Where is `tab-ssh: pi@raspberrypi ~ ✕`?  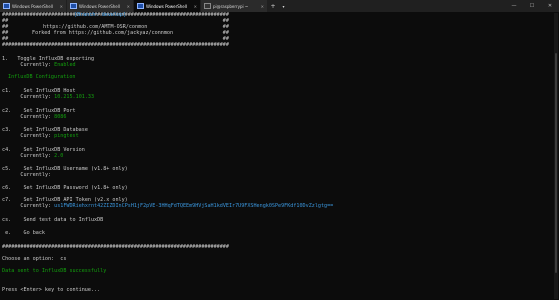
tab-ssh: pi@raspberrypi ~ ✕ is located at coordinates (234, 6).